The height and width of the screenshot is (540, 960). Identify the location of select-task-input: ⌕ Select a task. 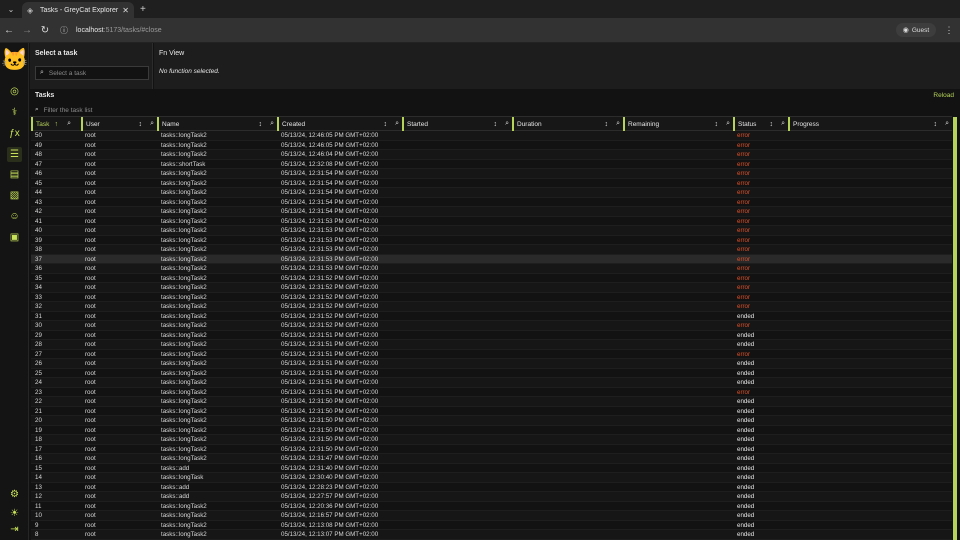
(92, 73).